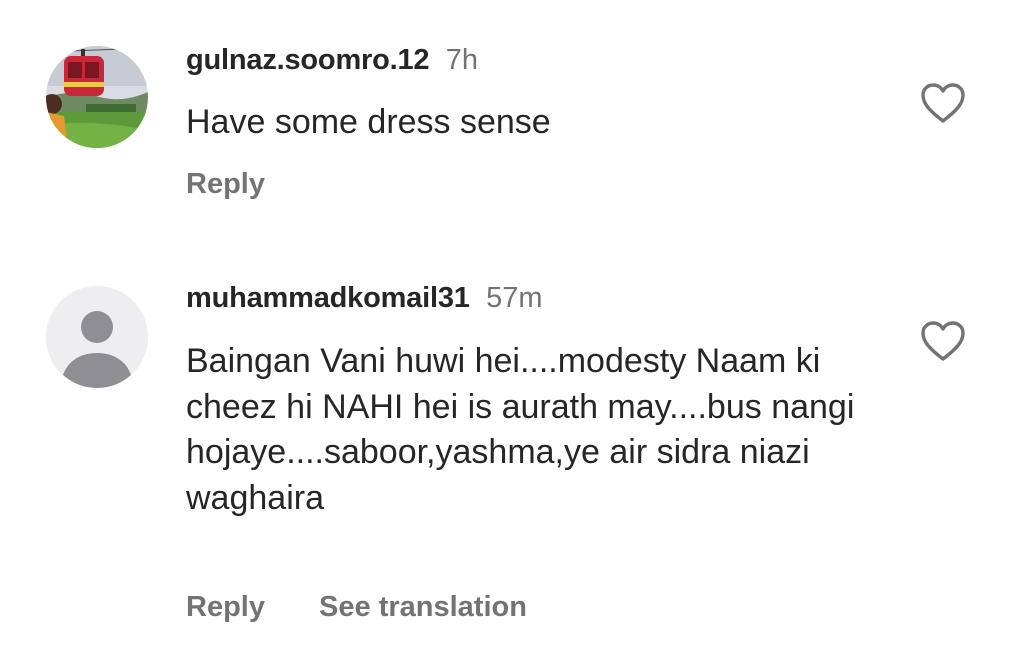 The height and width of the screenshot is (650, 1024). I want to click on timestamp: 57m, so click(514, 298).